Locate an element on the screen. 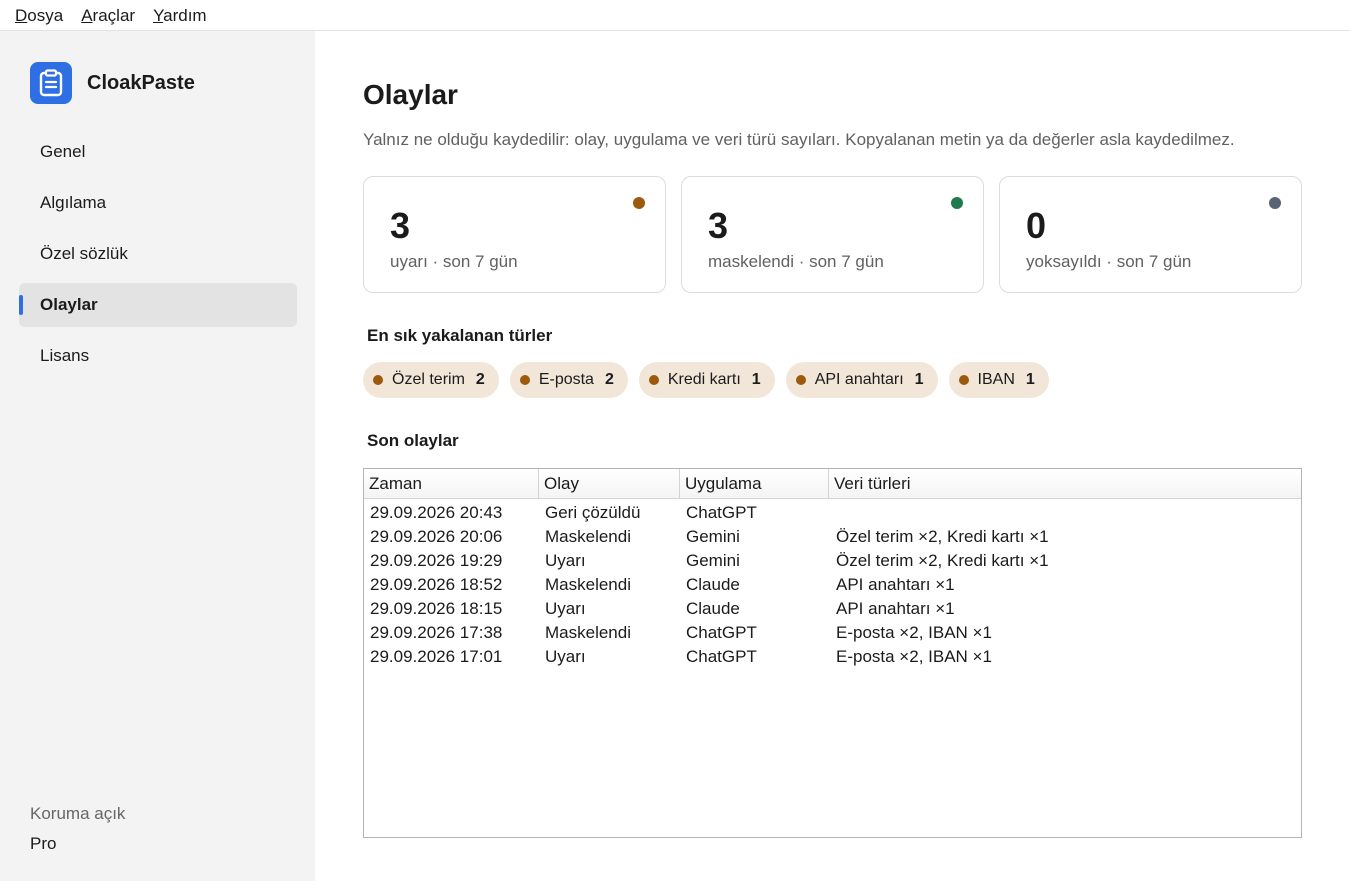 The height and width of the screenshot is (881, 1350). table-header: Zaman Olay Uygulama Veri türleri is located at coordinates (832, 484).